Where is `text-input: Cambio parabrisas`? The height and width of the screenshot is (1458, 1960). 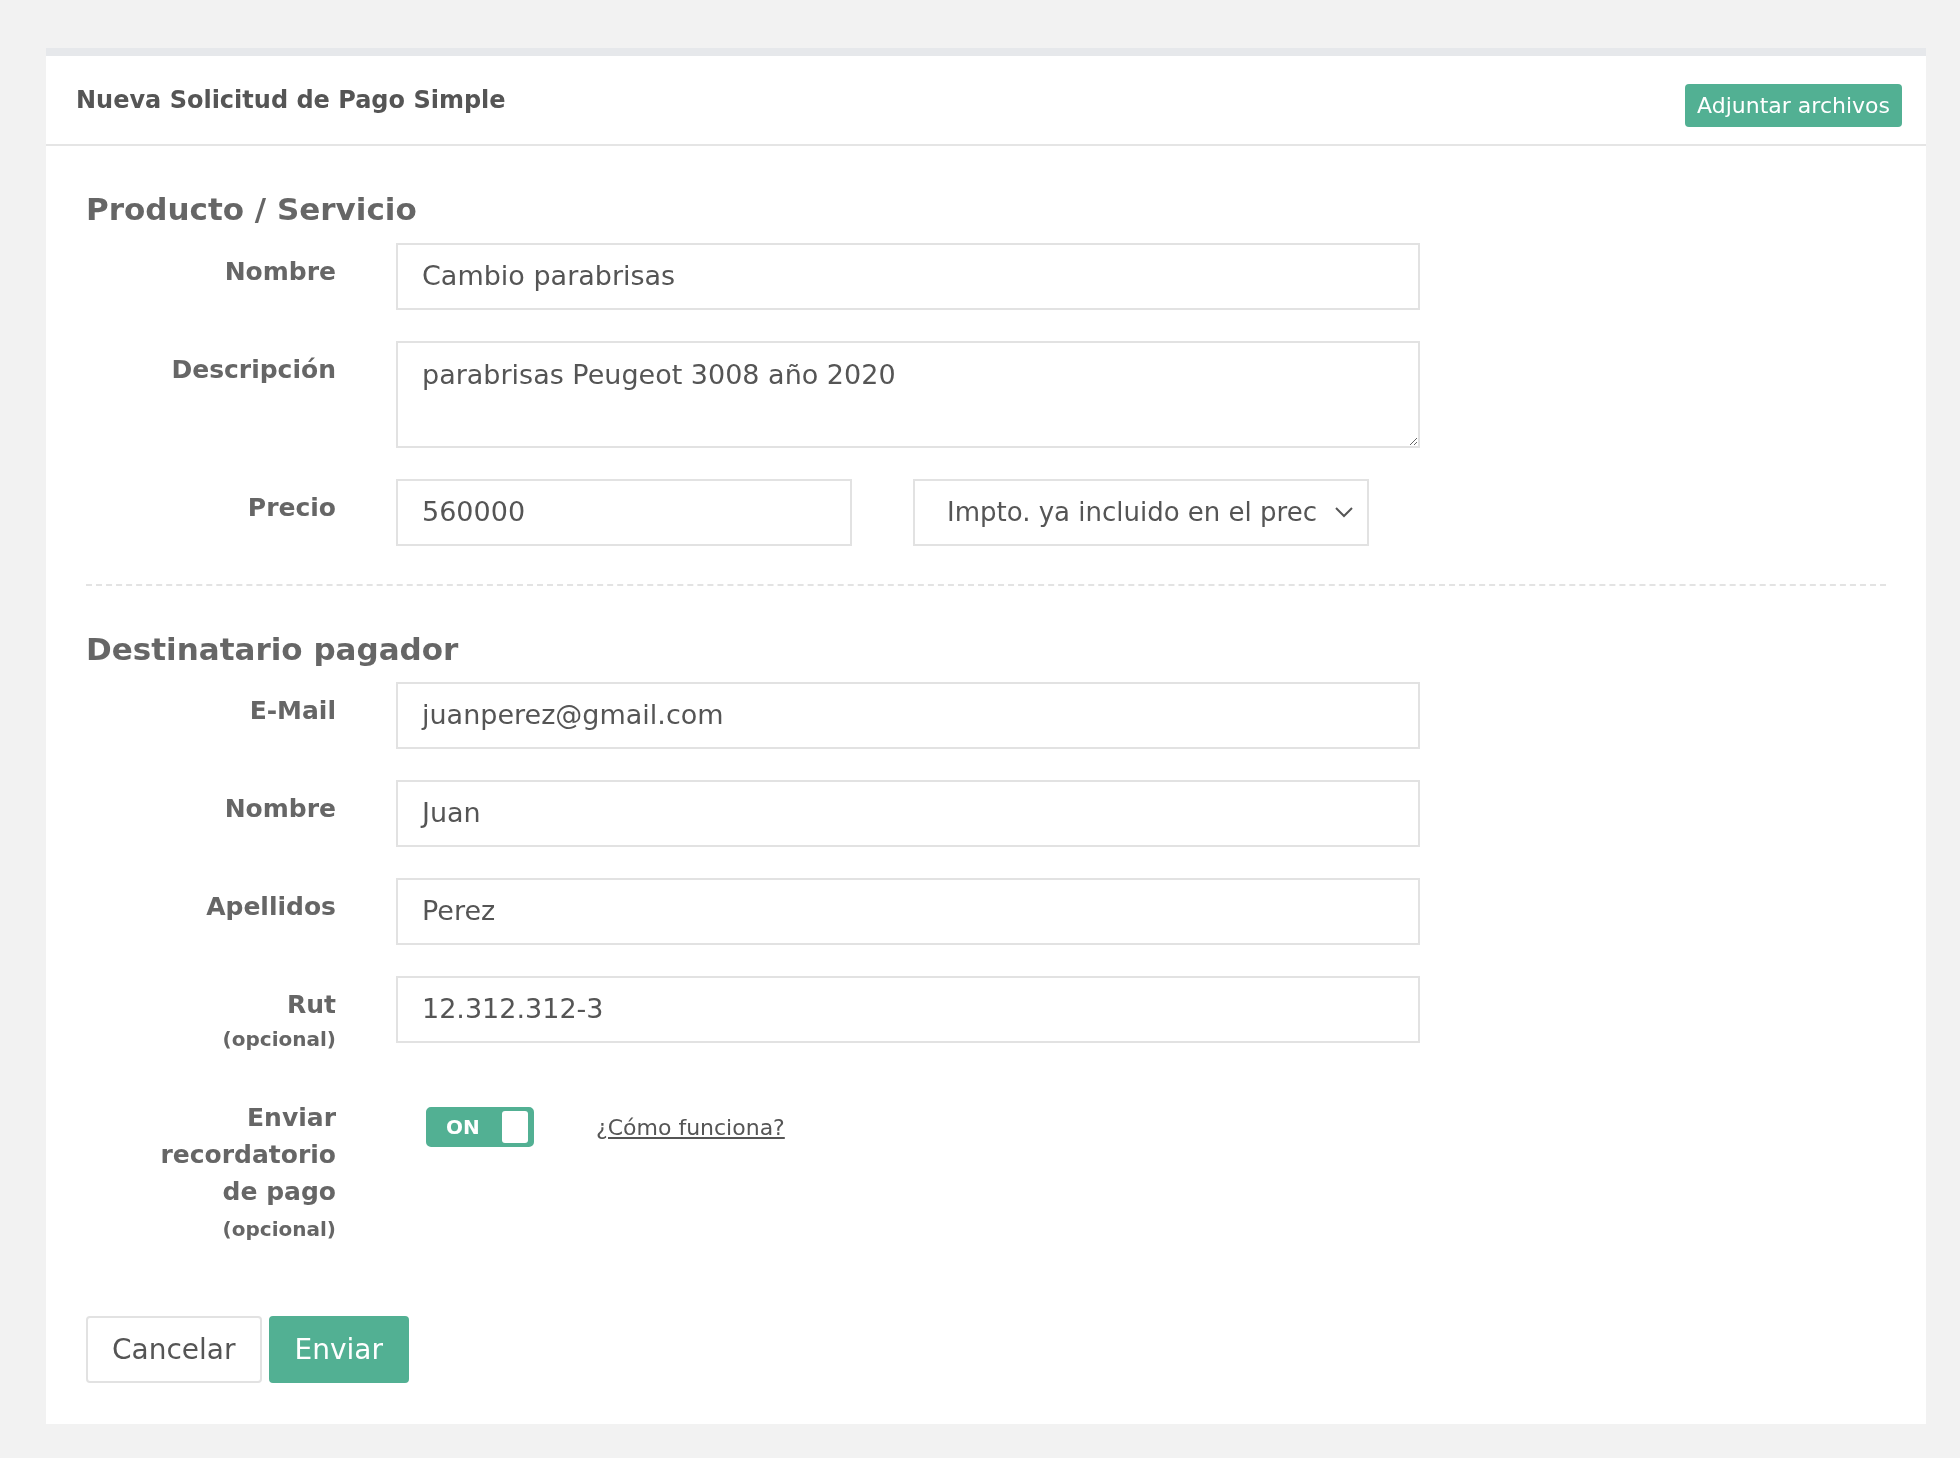
text-input: Cambio parabrisas is located at coordinates (908, 276).